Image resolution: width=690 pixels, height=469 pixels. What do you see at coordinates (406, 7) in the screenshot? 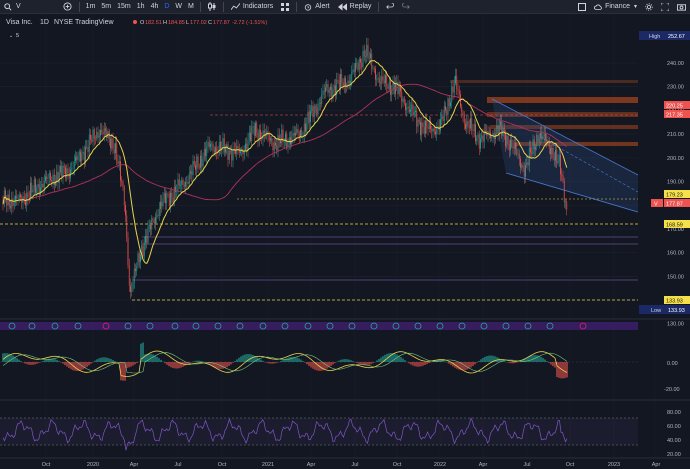
I see `redo-button` at bounding box center [406, 7].